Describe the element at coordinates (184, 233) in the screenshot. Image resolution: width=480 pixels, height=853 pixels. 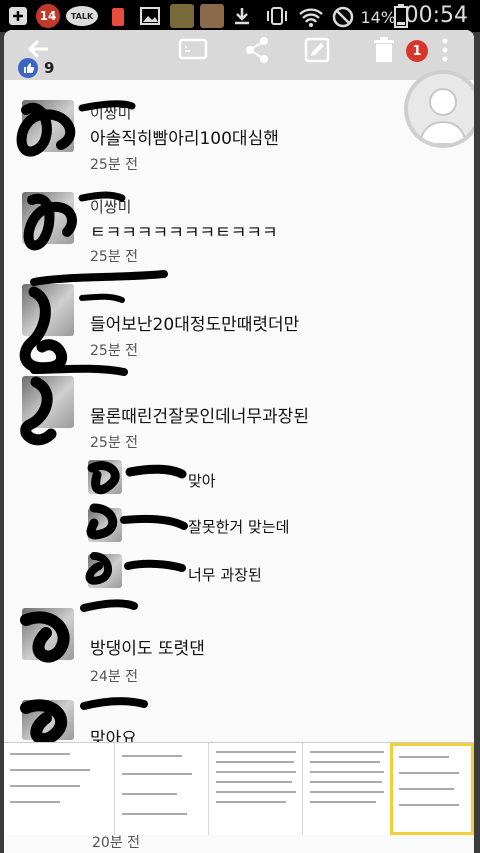
I see `comment-text: ㅌㅋㅋㅋㅋㅋㅋㅋㅌㅋㅋㅋ` at that location.